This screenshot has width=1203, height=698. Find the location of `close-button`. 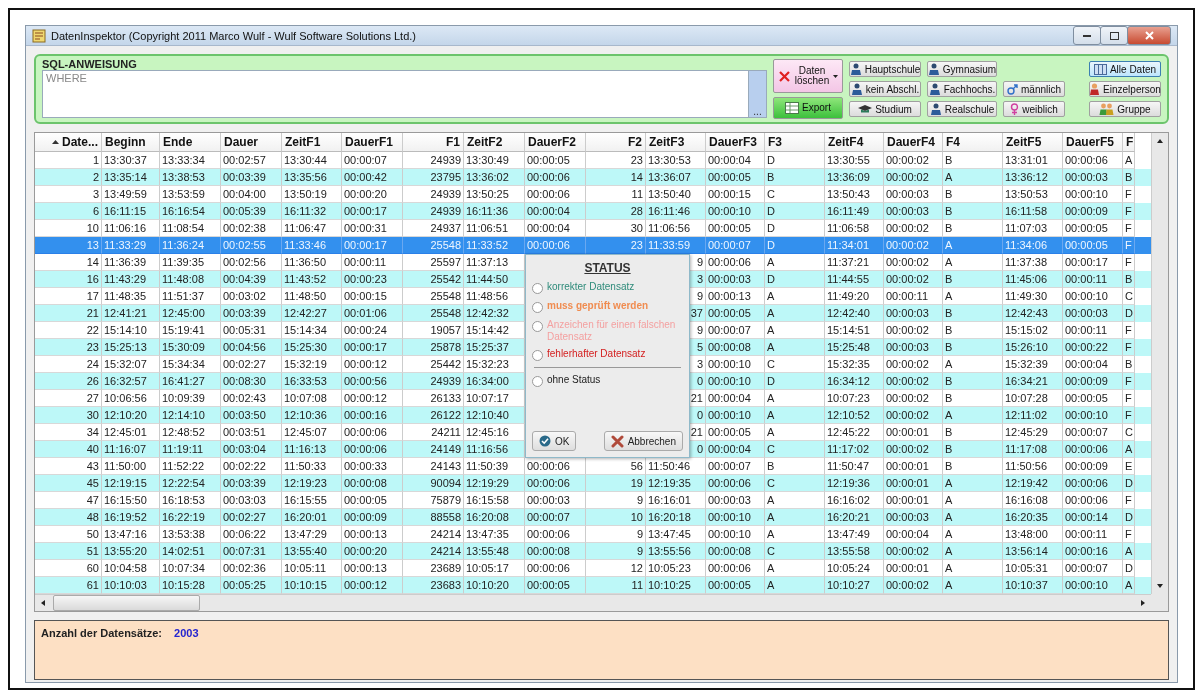

close-button is located at coordinates (1149, 35).